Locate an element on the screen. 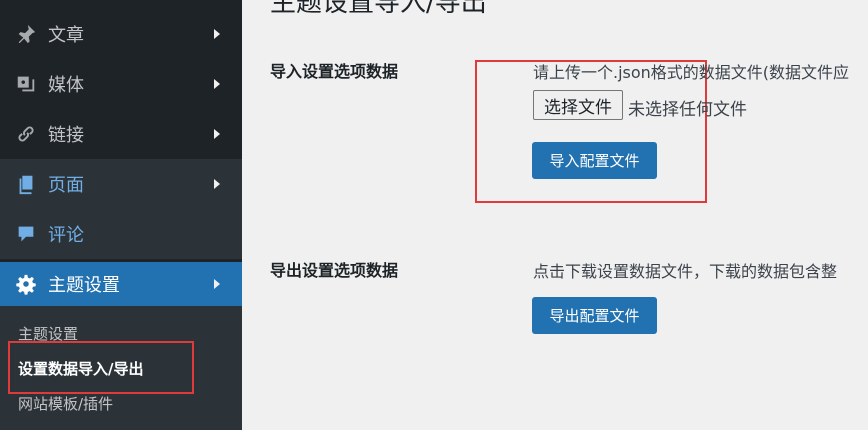 The image size is (868, 430). import-section-label: 导入设置选项数据 is located at coordinates (334, 71).